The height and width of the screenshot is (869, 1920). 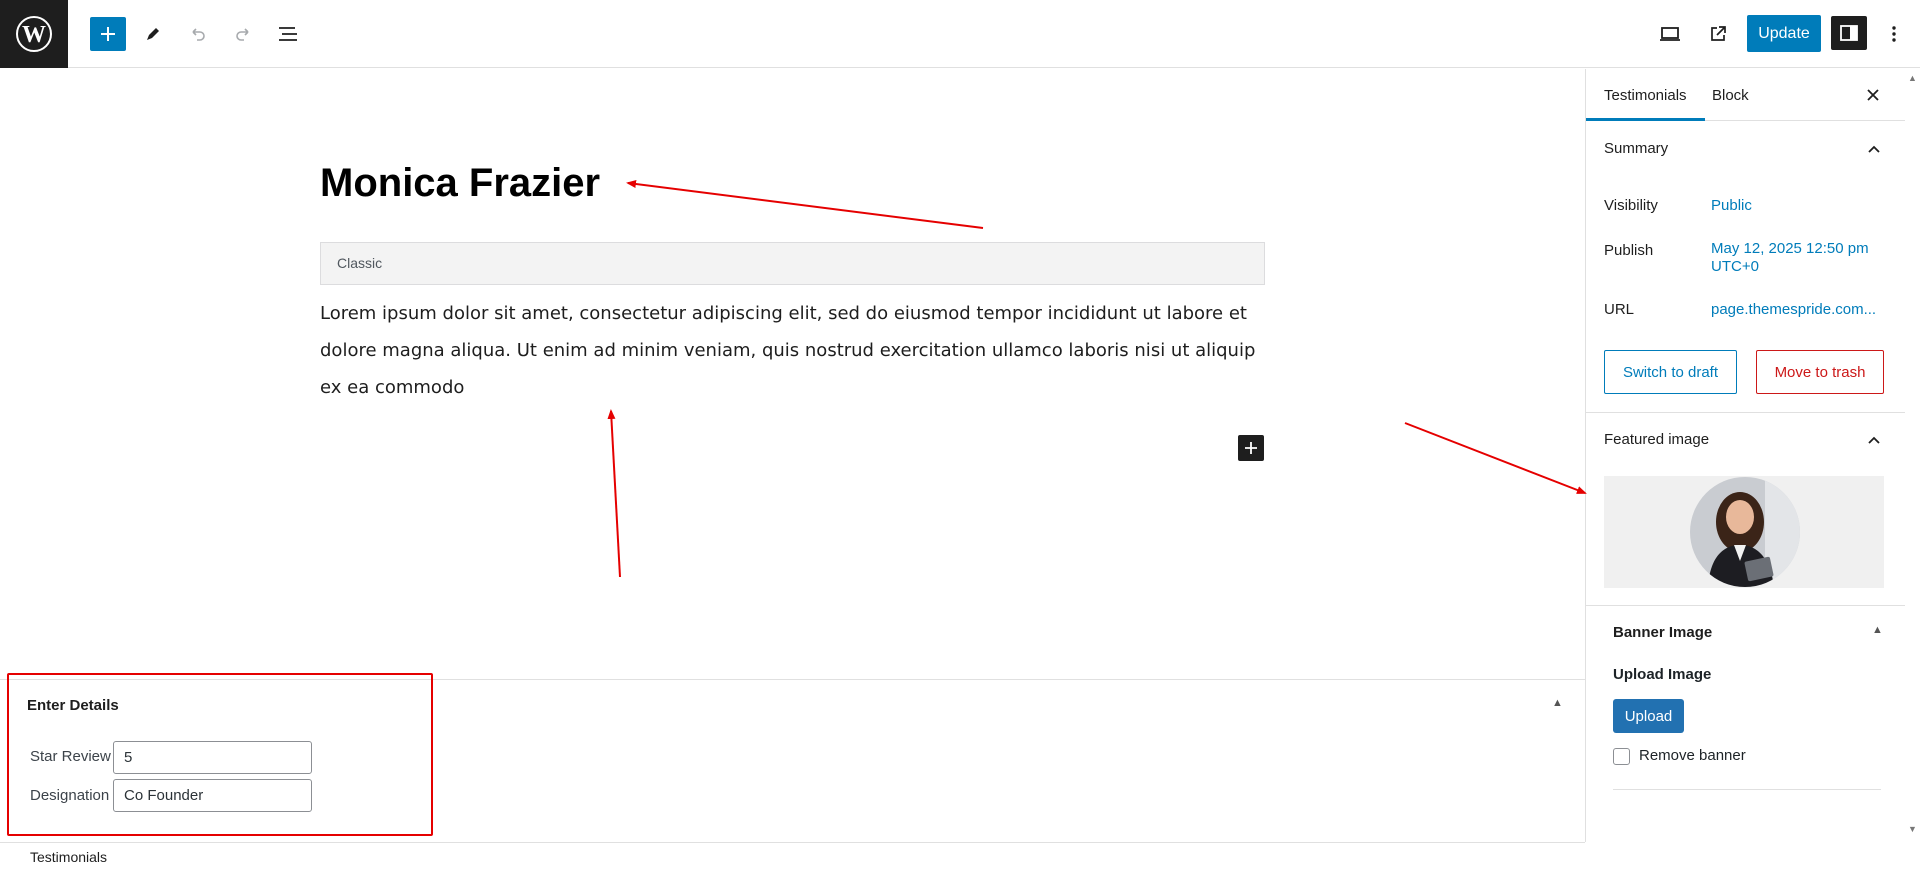 I want to click on undo-button, so click(x=198, y=34).